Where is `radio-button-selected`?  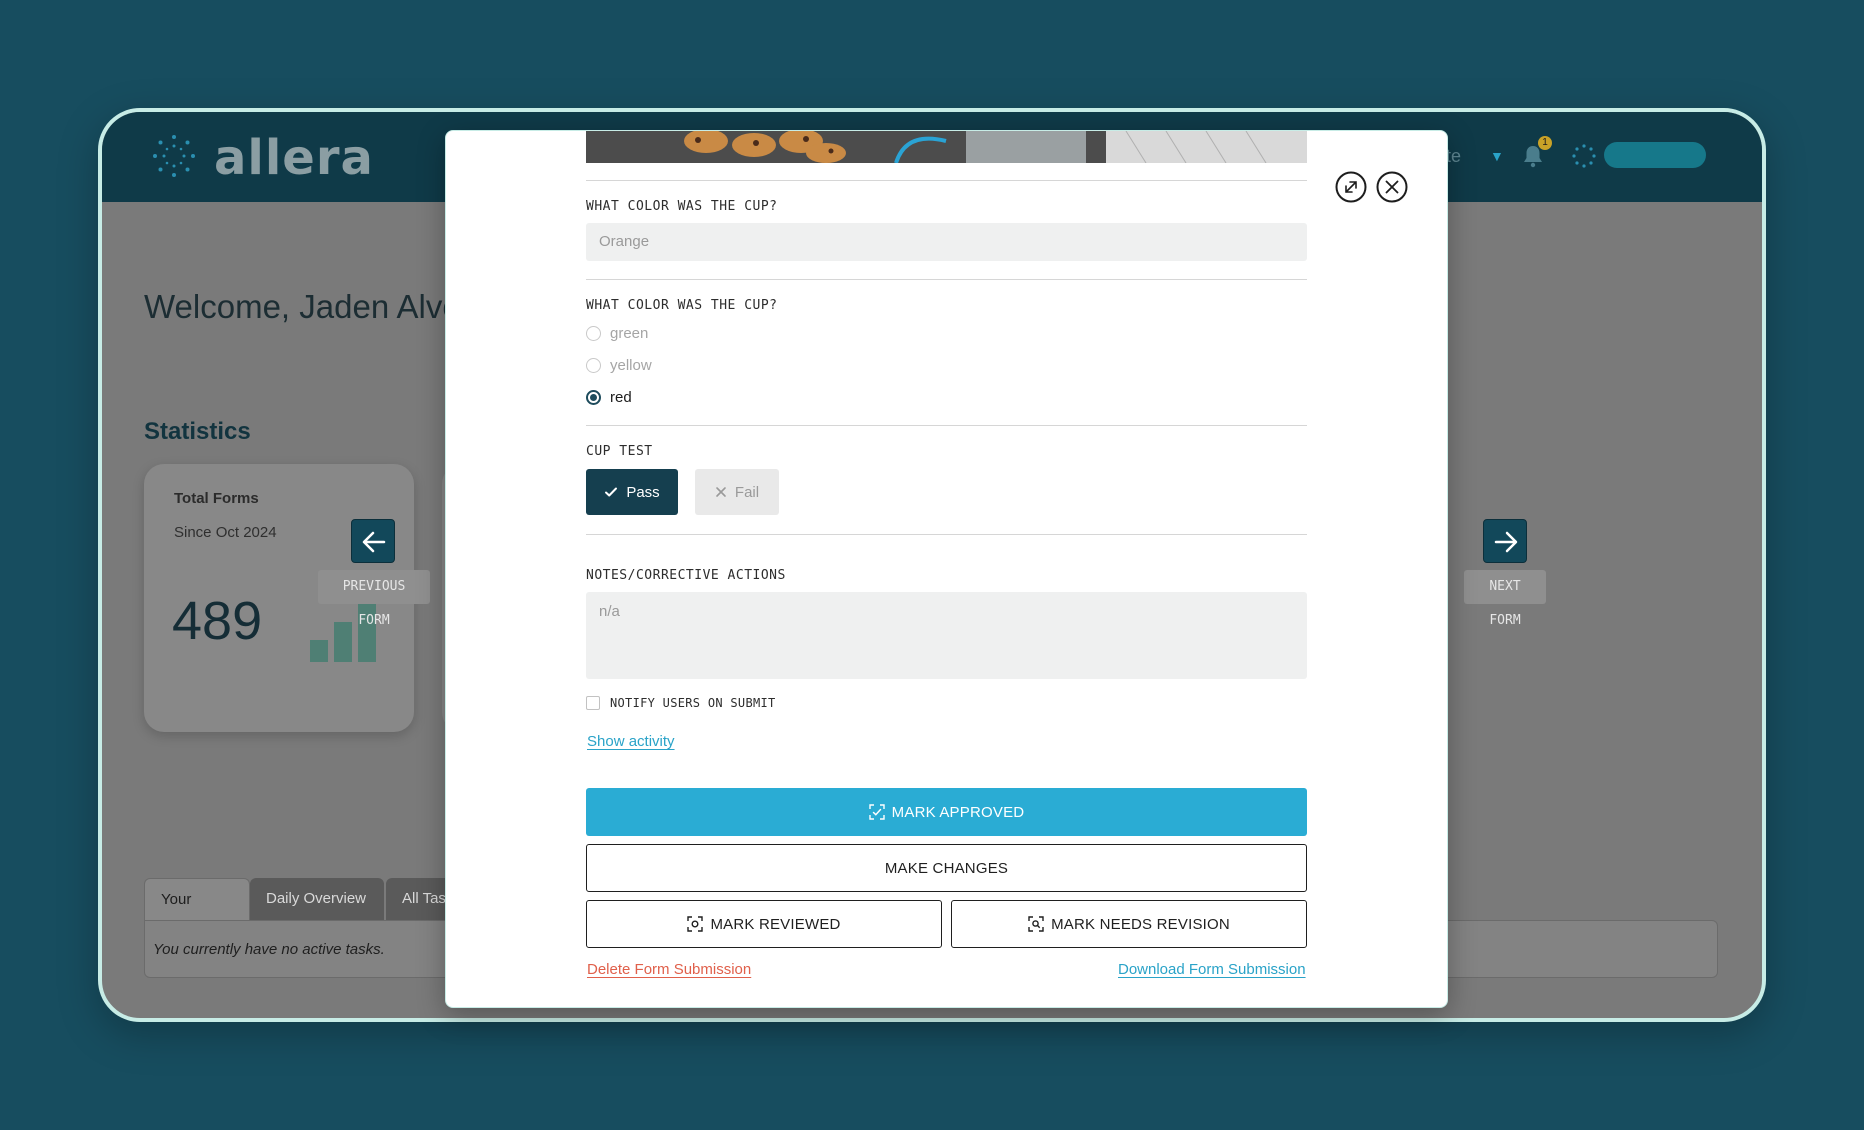 radio-button-selected is located at coordinates (593, 397).